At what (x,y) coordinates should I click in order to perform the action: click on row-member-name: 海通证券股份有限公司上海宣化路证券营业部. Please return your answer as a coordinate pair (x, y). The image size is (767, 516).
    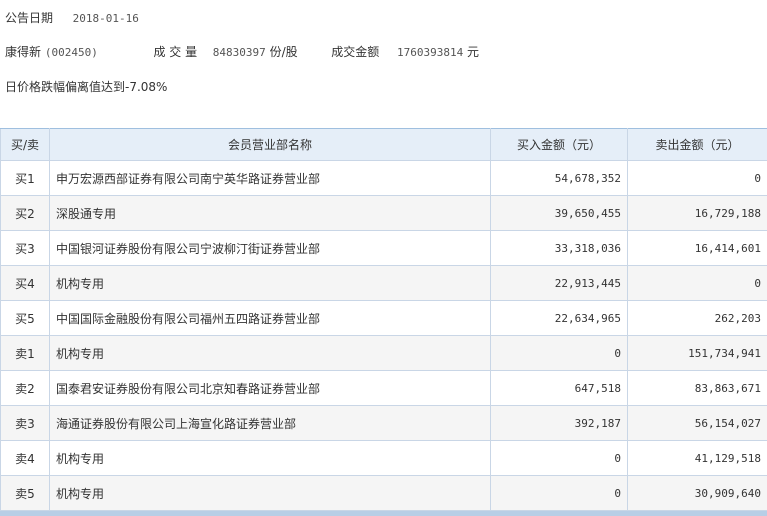
    Looking at the image, I should click on (270, 423).